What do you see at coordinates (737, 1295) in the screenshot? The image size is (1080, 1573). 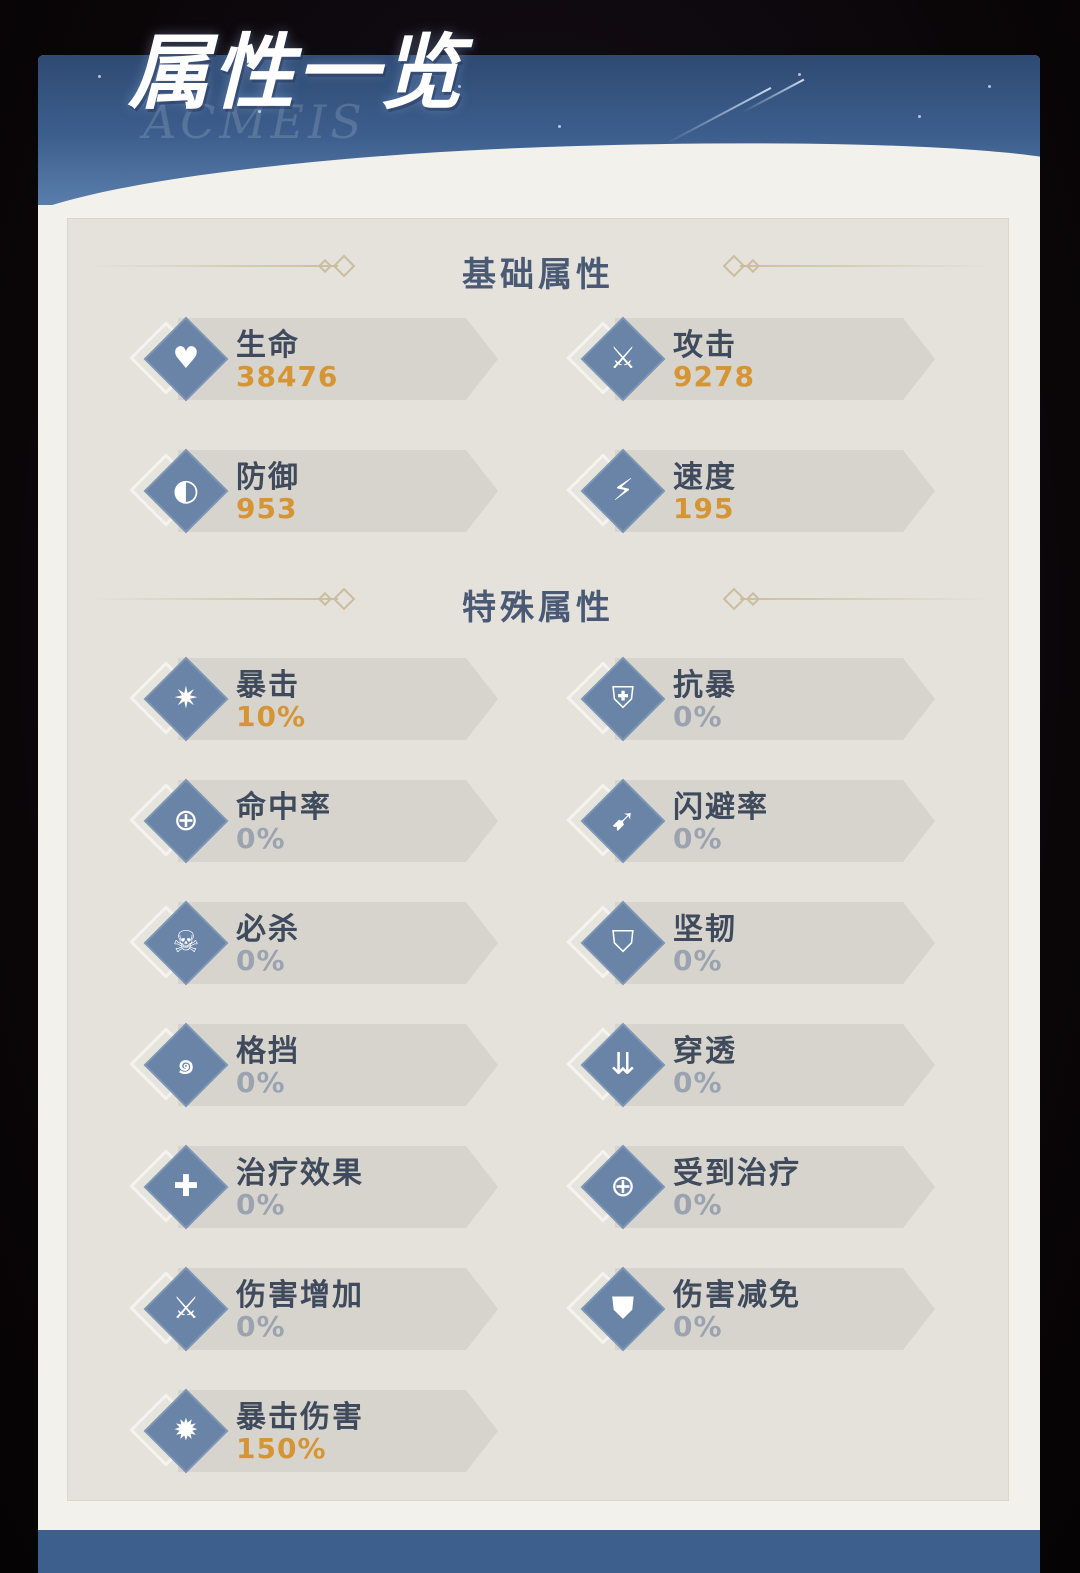 I see `stat-name: 伤害减免` at bounding box center [737, 1295].